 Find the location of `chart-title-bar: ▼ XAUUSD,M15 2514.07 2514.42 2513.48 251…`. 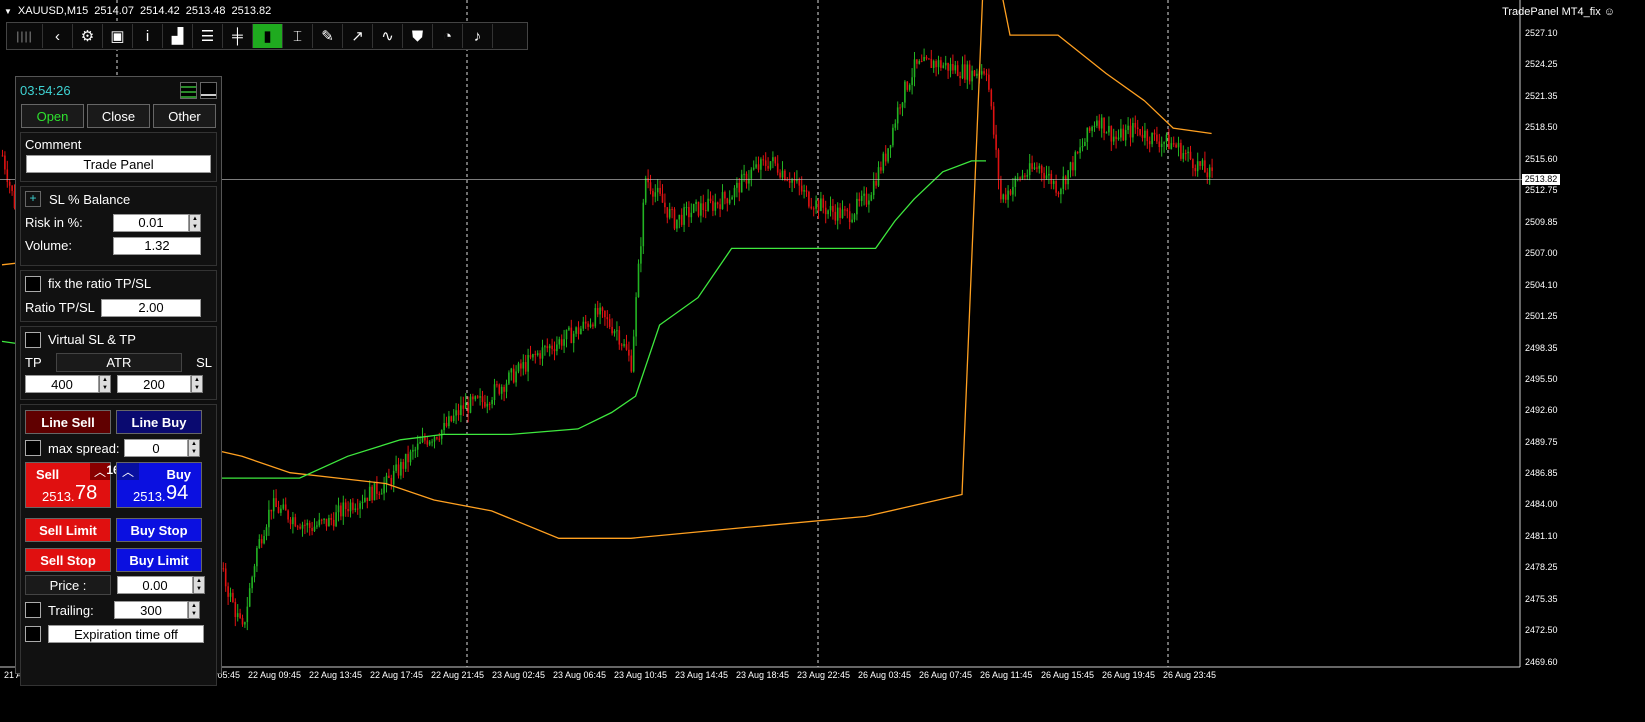

chart-title-bar: ▼ XAUUSD,M15 2514.07 2514.42 2513.48 251… is located at coordinates (137, 11).